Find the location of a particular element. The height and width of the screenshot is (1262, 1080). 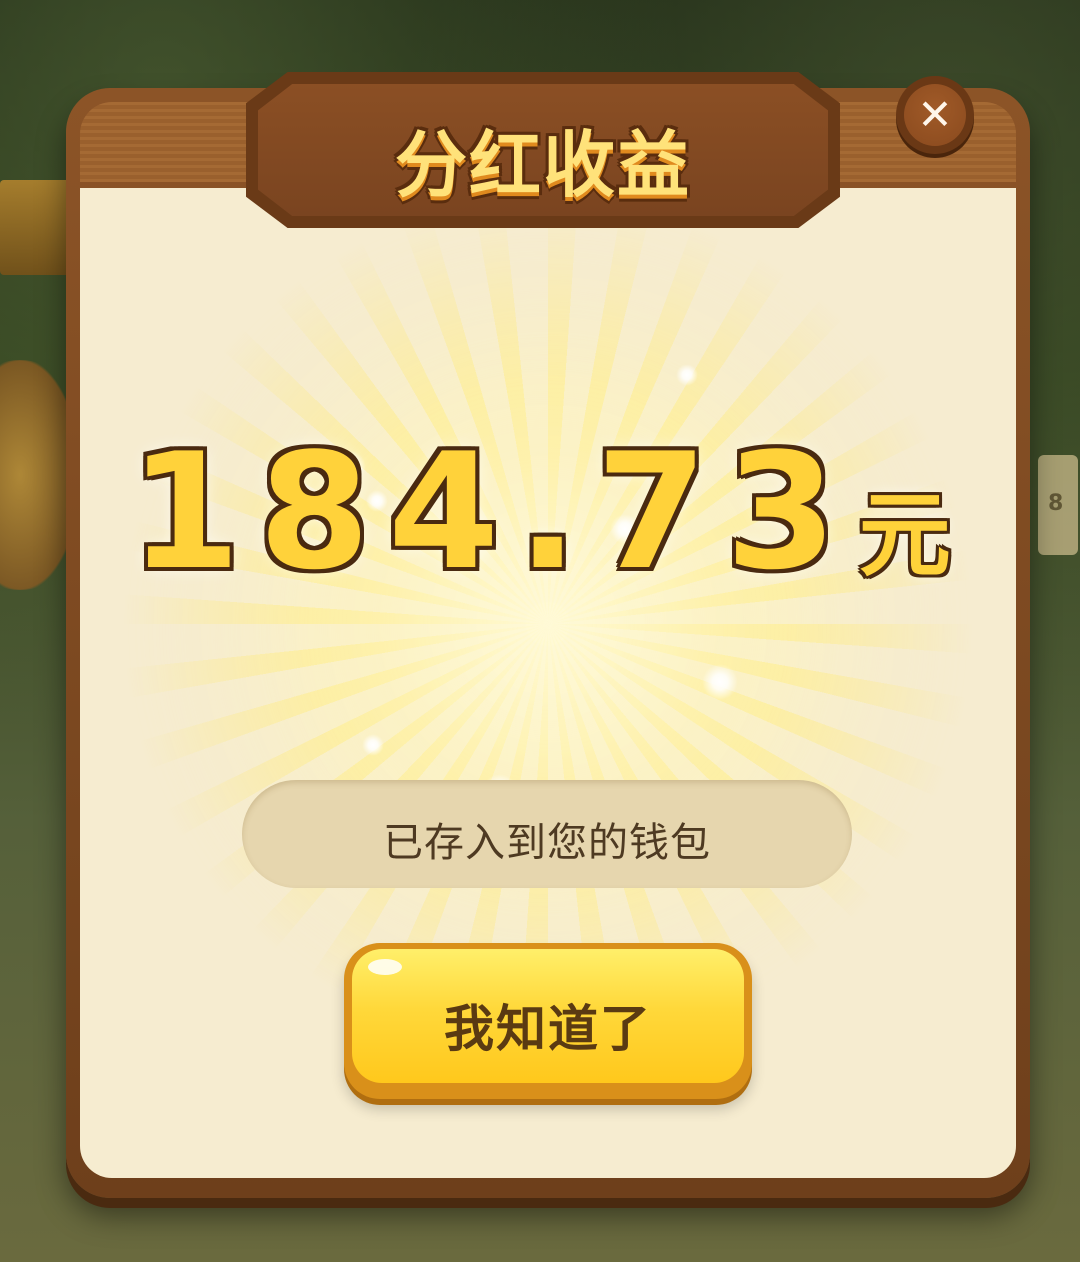

close-icon: ✕ is located at coordinates (935, 114).